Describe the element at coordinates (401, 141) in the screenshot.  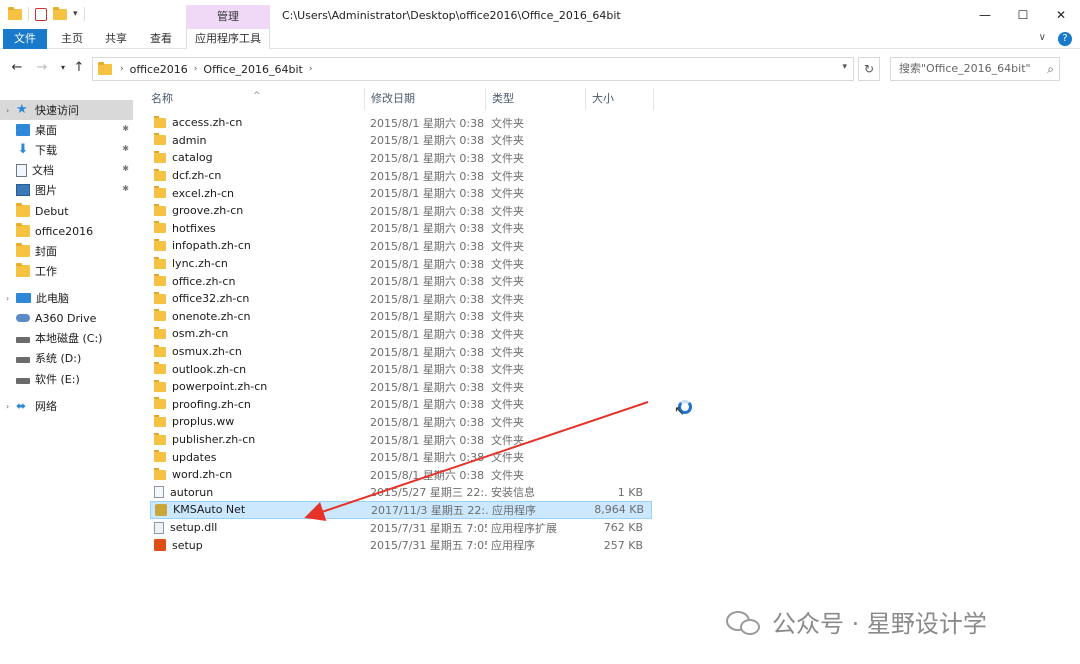
I see `table-row: admin 2015/8/1 星期六 0:38 文件夹` at that location.